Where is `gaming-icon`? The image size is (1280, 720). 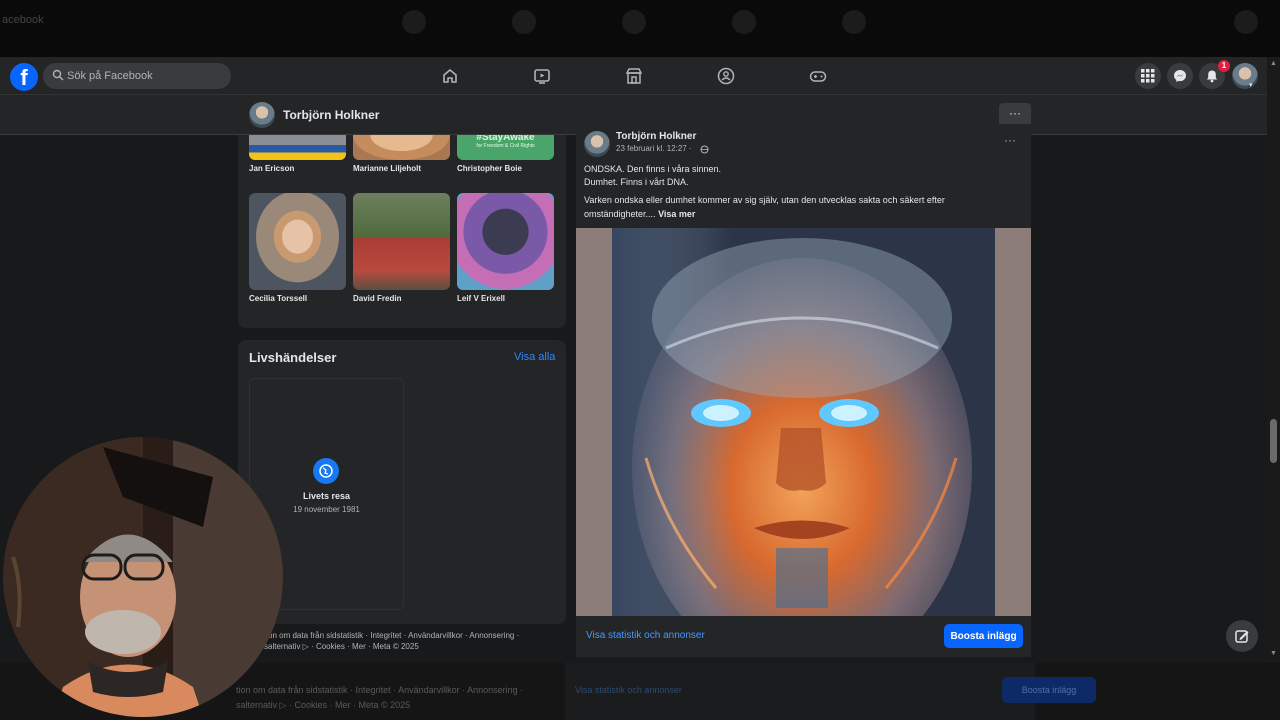
gaming-icon is located at coordinates (818, 76).